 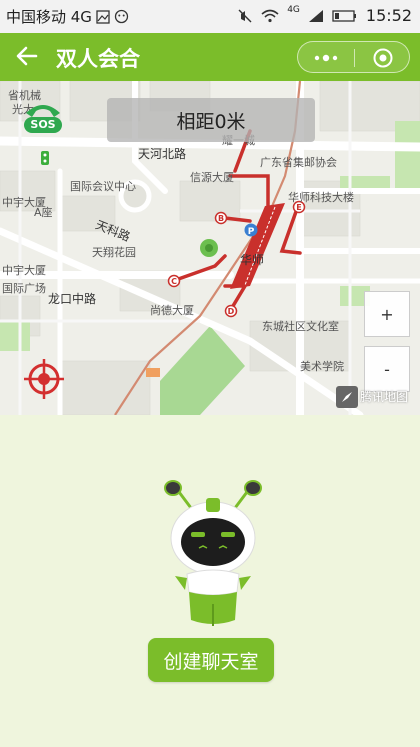 I want to click on nav-bar: 双人会合, so click(x=210, y=57).